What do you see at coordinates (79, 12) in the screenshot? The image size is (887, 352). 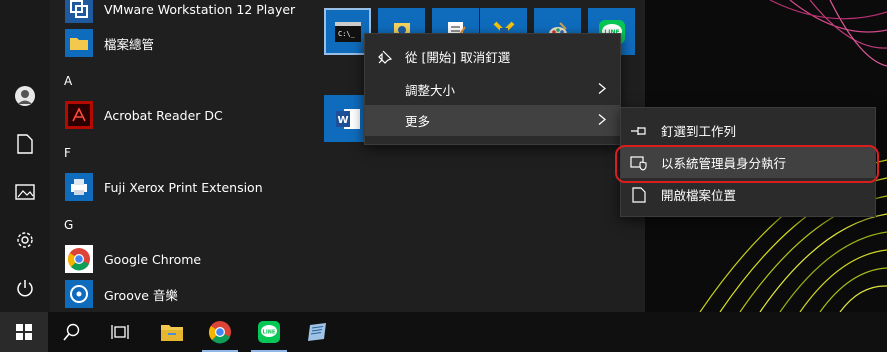 I see `vmware-icon` at bounding box center [79, 12].